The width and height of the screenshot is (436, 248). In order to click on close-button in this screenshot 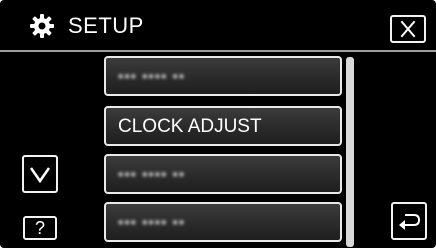, I will do `click(408, 29)`.